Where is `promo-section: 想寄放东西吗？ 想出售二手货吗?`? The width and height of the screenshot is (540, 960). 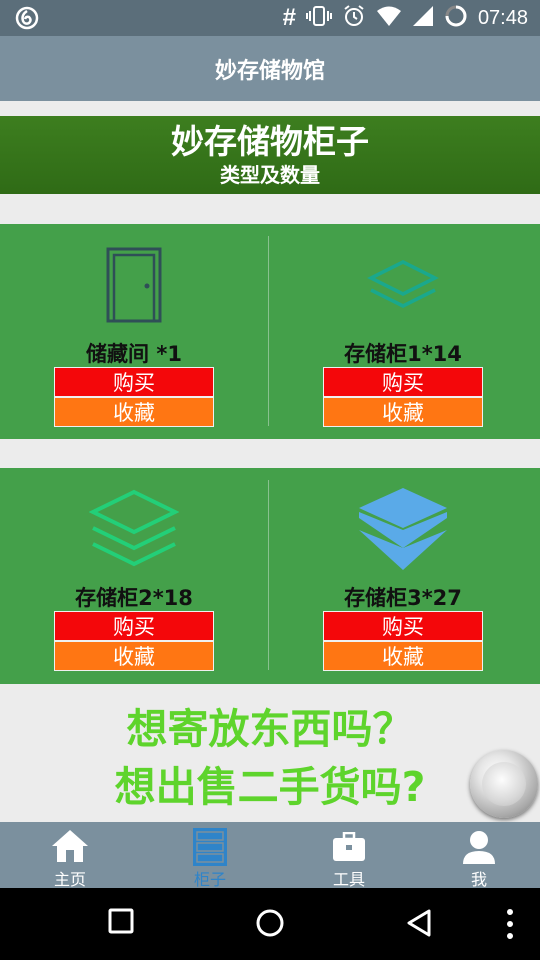 promo-section: 想寄放东西吗？ 想出售二手货吗? is located at coordinates (270, 761).